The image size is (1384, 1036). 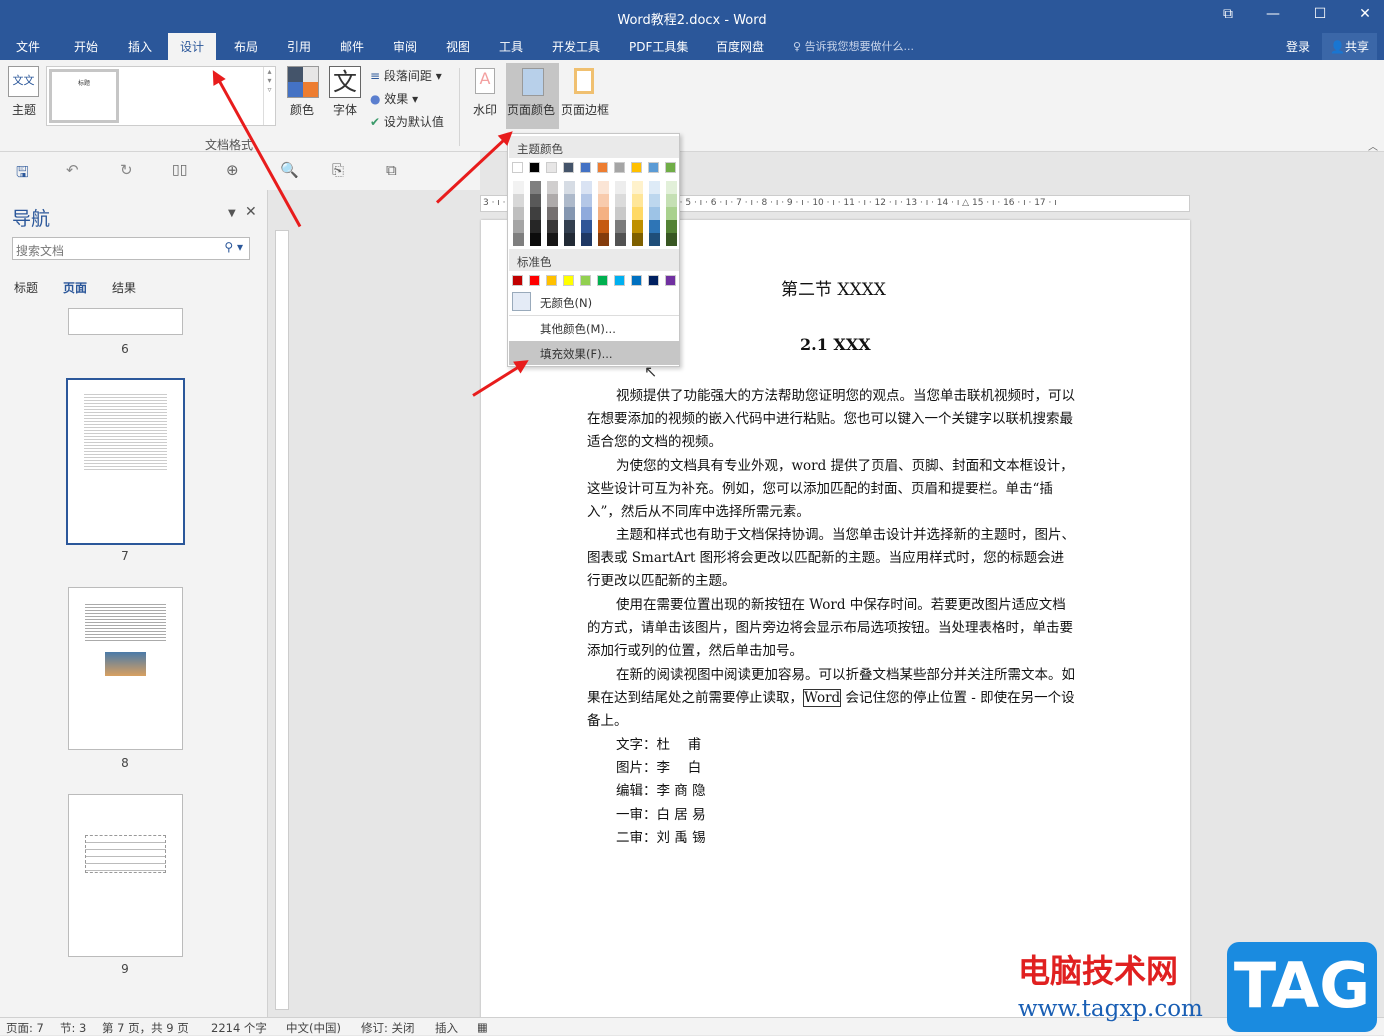 I want to click on tab-baidu-netdisk: 百度网盘, so click(x=740, y=46).